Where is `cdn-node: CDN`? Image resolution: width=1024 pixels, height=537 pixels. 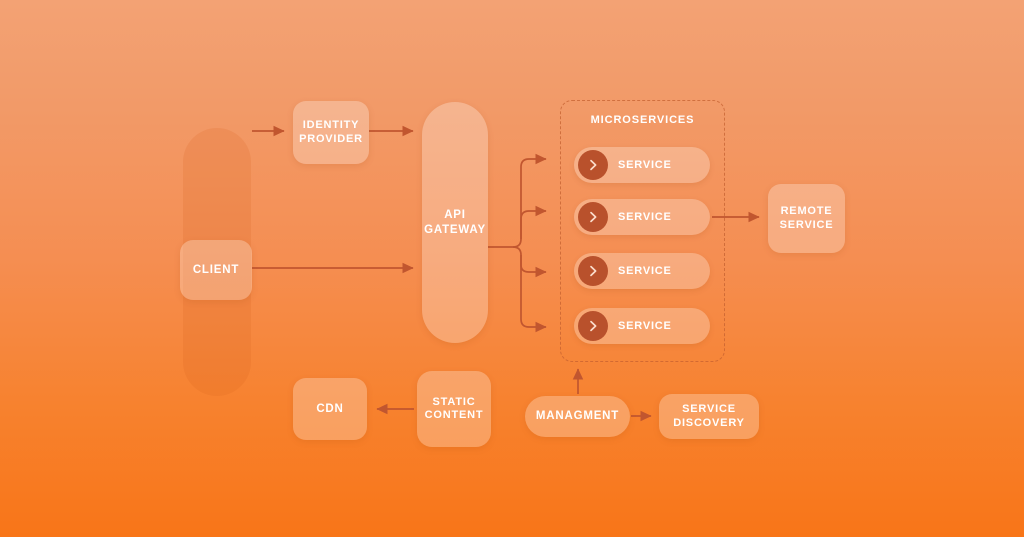
cdn-node: CDN is located at coordinates (330, 409).